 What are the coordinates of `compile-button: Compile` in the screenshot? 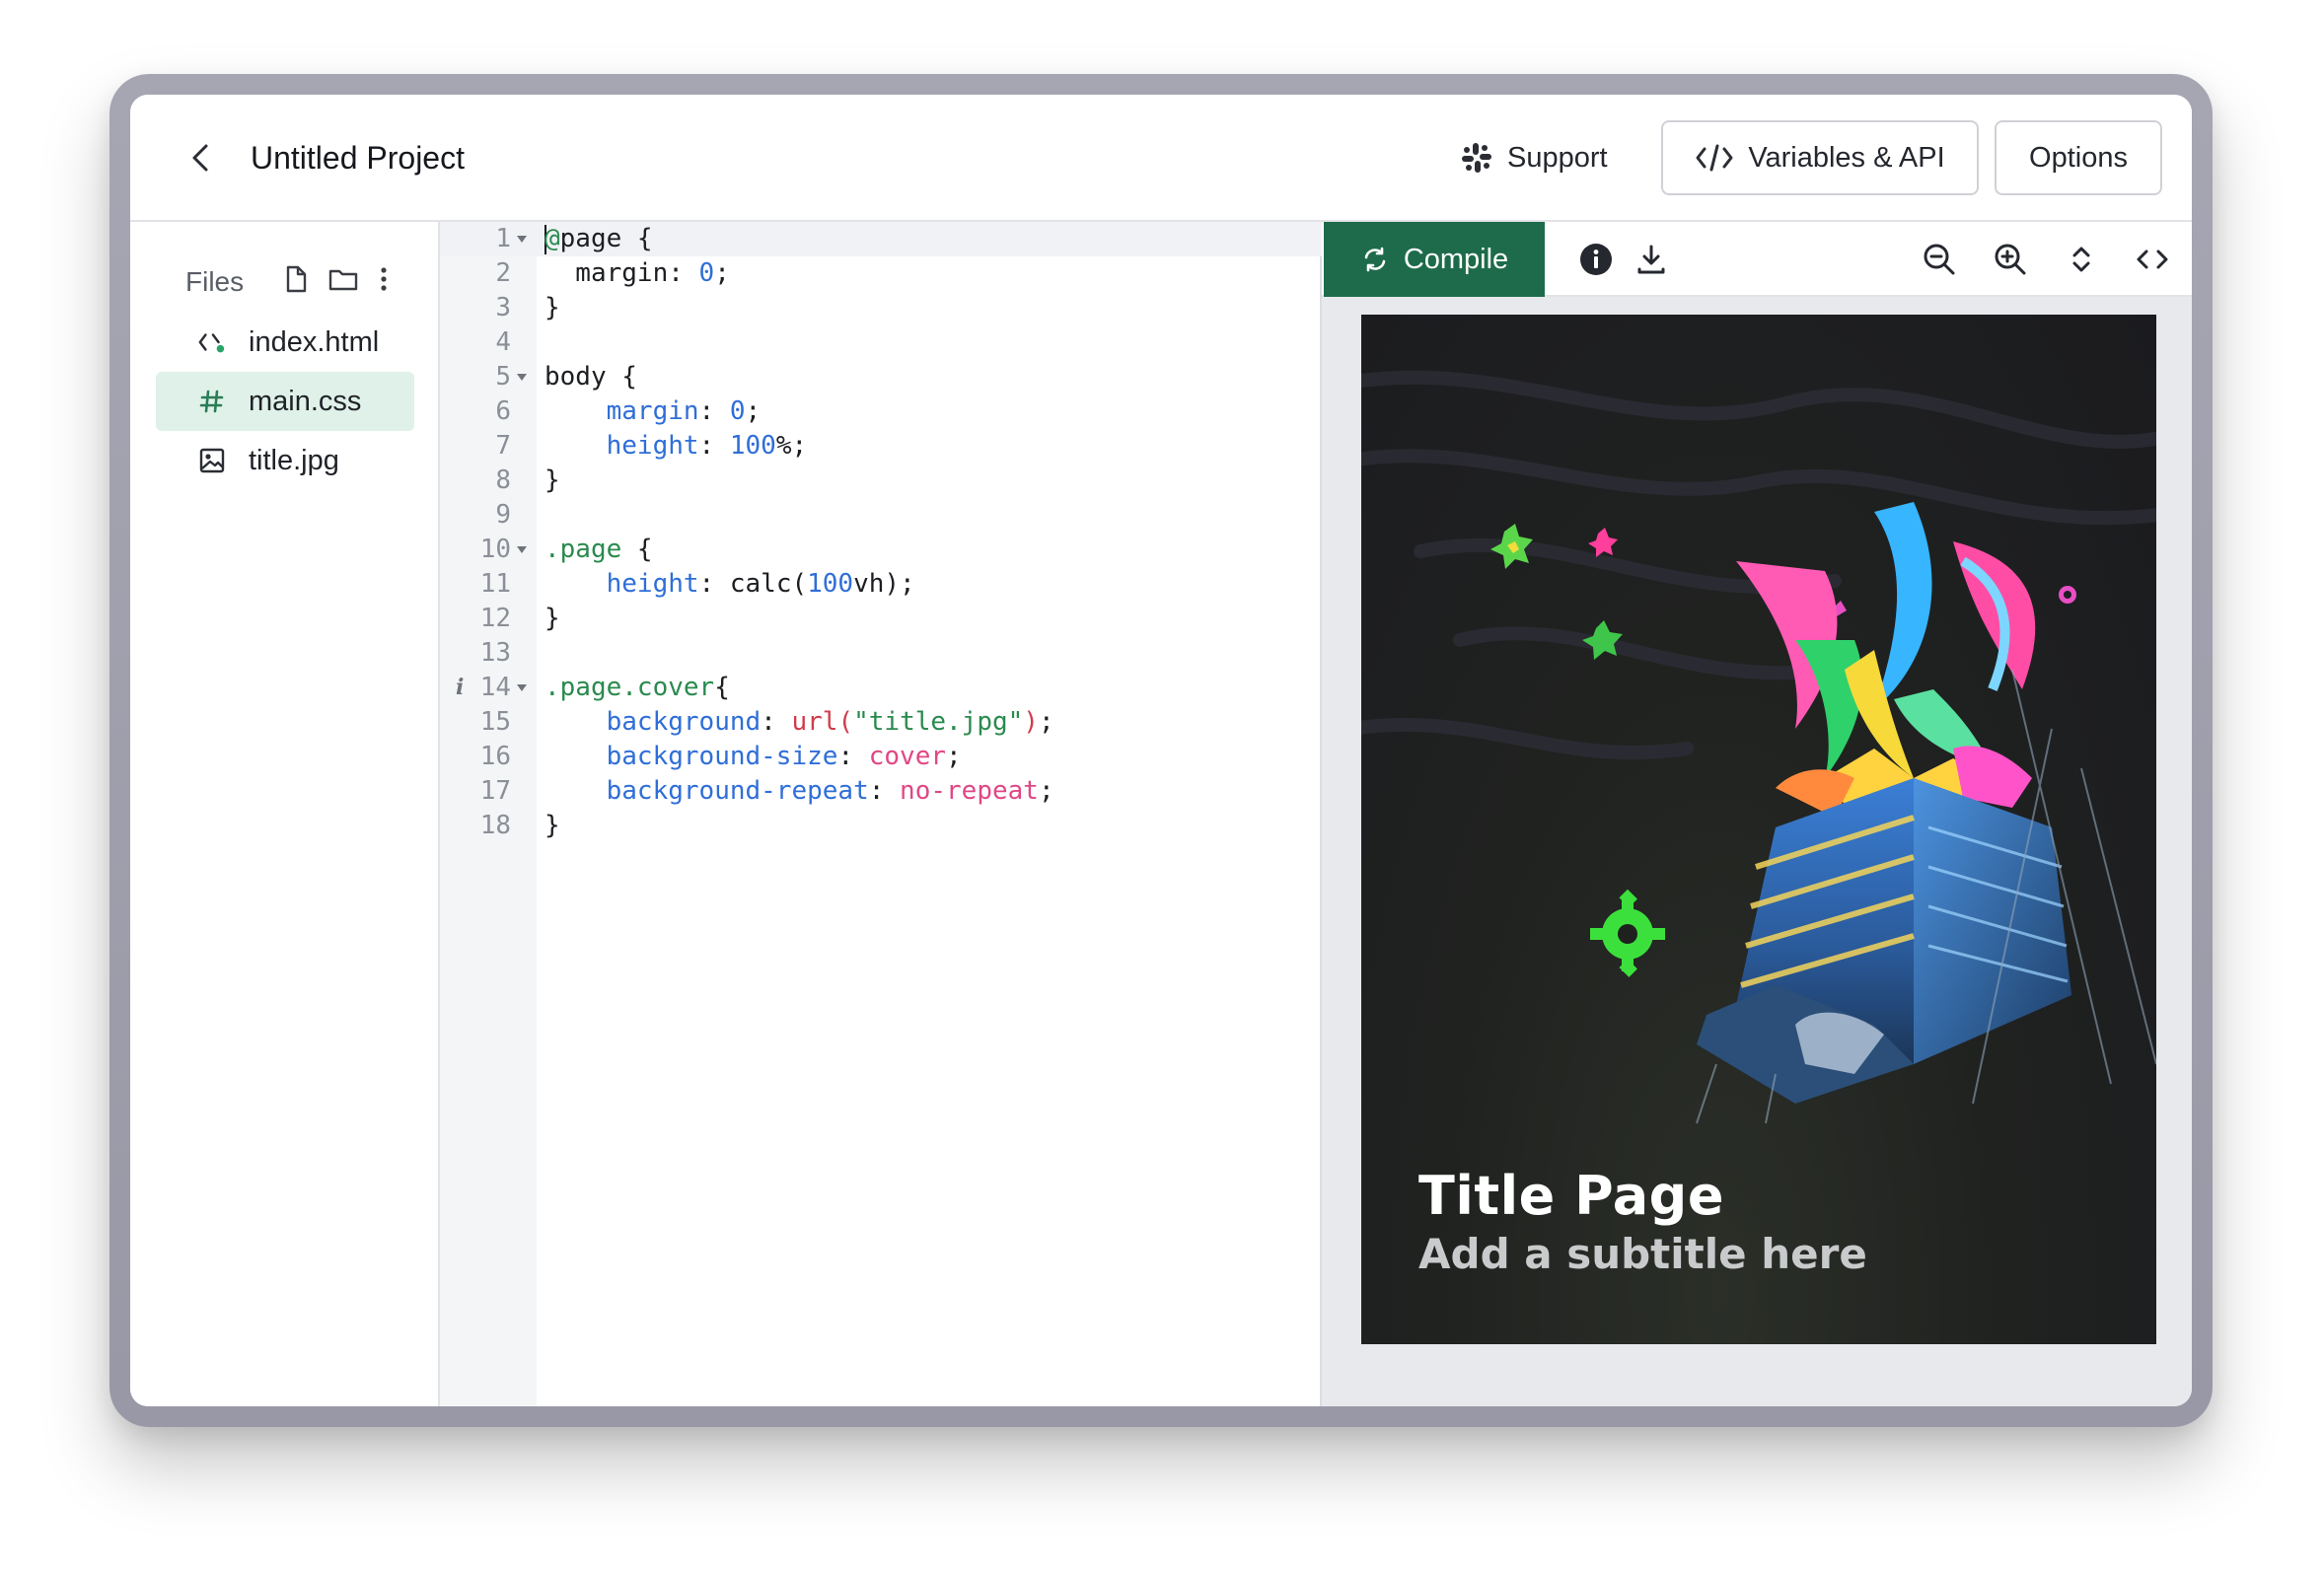 It's located at (1434, 259).